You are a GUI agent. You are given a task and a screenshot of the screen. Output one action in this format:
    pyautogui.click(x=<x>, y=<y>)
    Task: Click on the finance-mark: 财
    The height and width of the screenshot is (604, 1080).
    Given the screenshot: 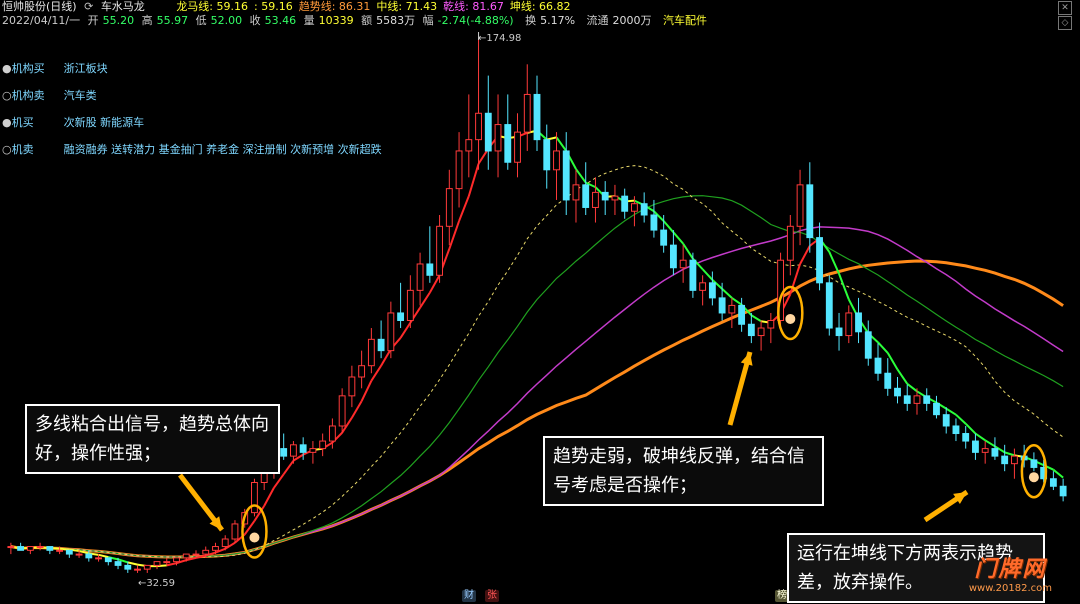 What is the action you would take?
    pyautogui.click(x=469, y=596)
    